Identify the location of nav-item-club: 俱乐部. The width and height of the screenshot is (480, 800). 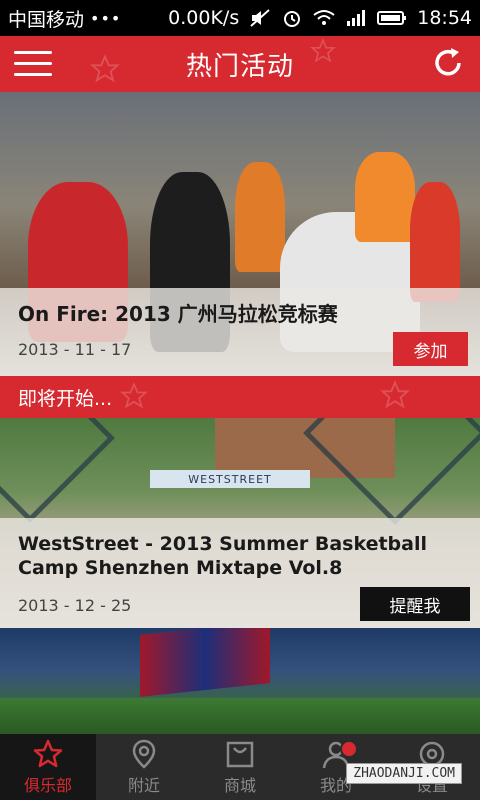
(48, 767).